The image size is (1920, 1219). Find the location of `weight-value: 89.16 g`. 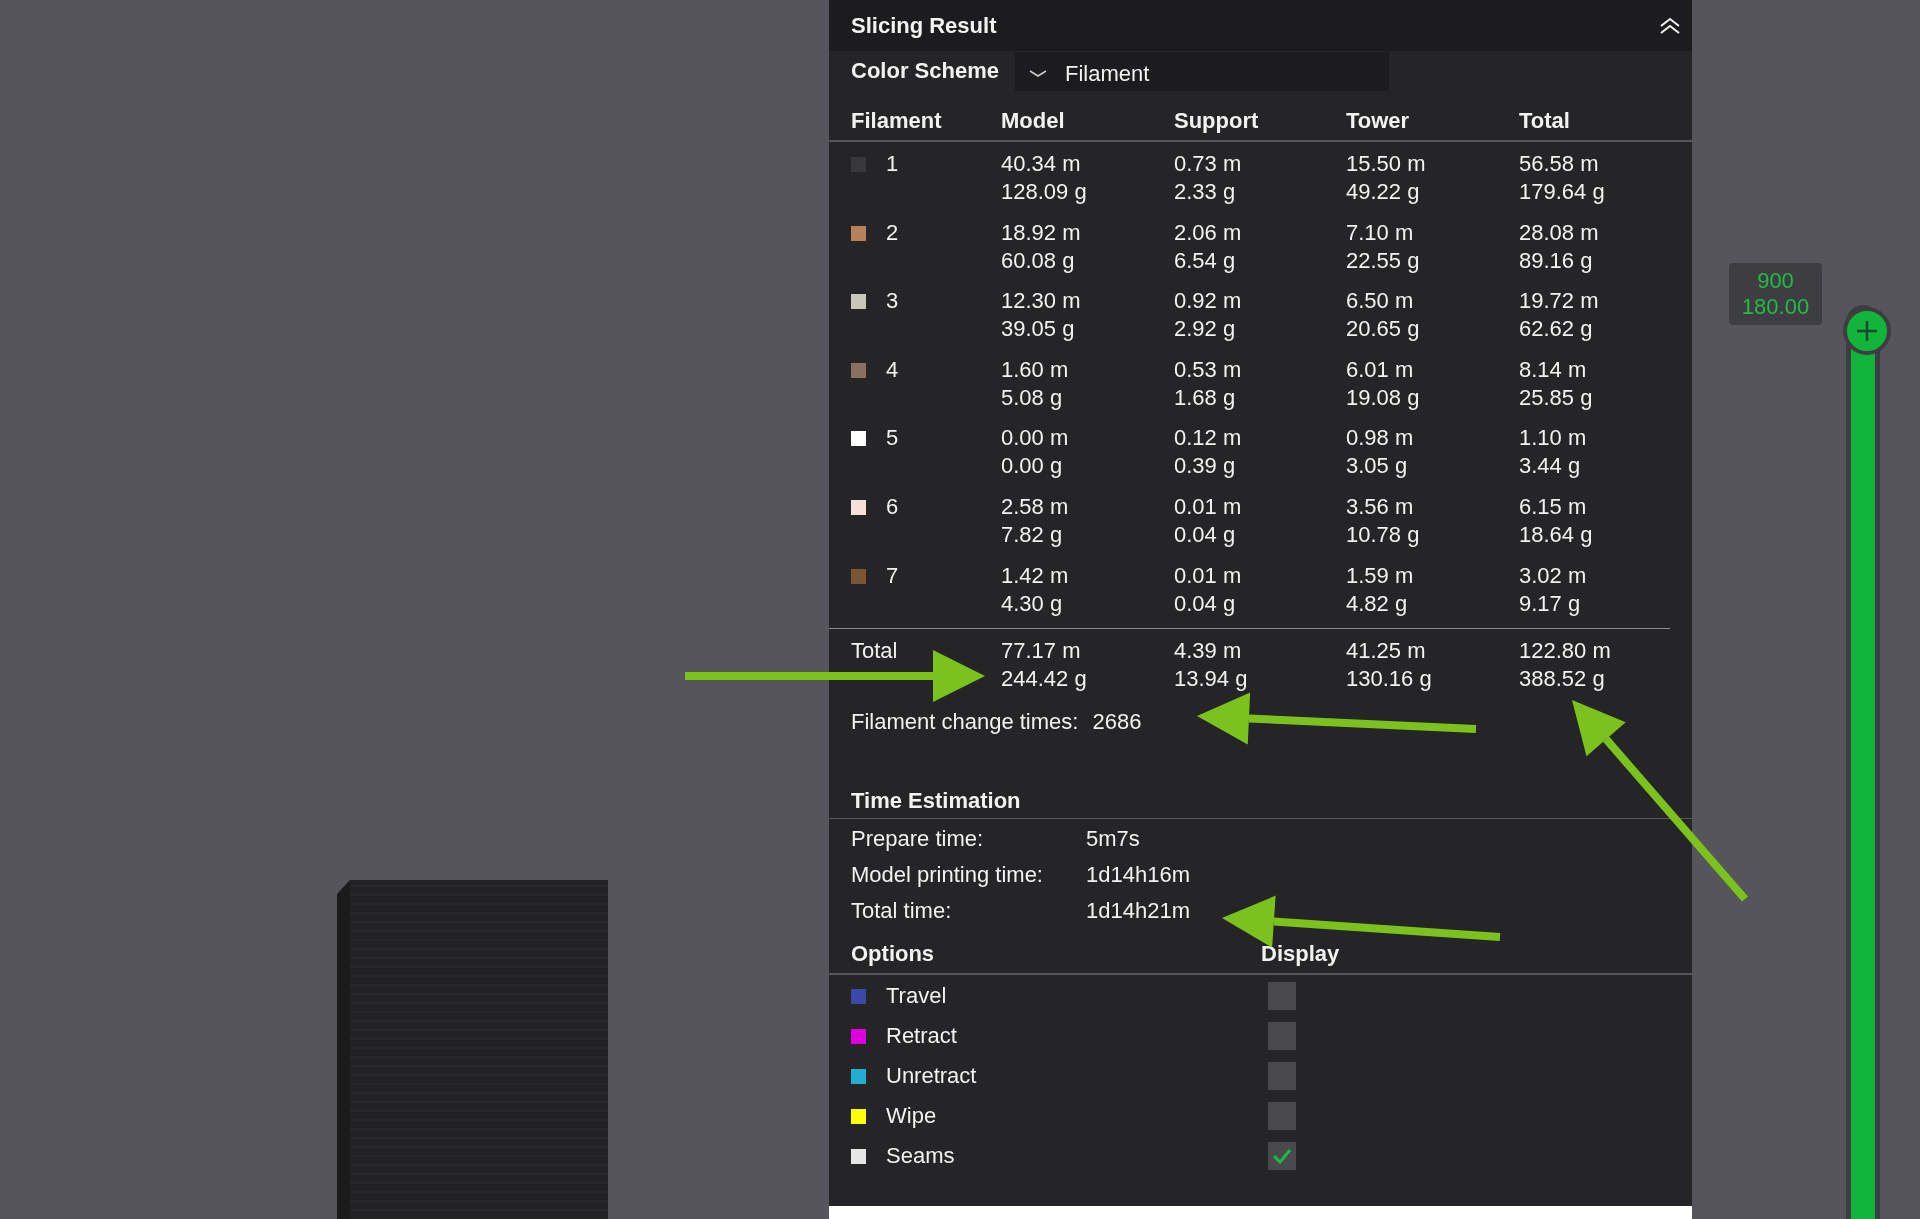

weight-value: 89.16 g is located at coordinates (1556, 260).